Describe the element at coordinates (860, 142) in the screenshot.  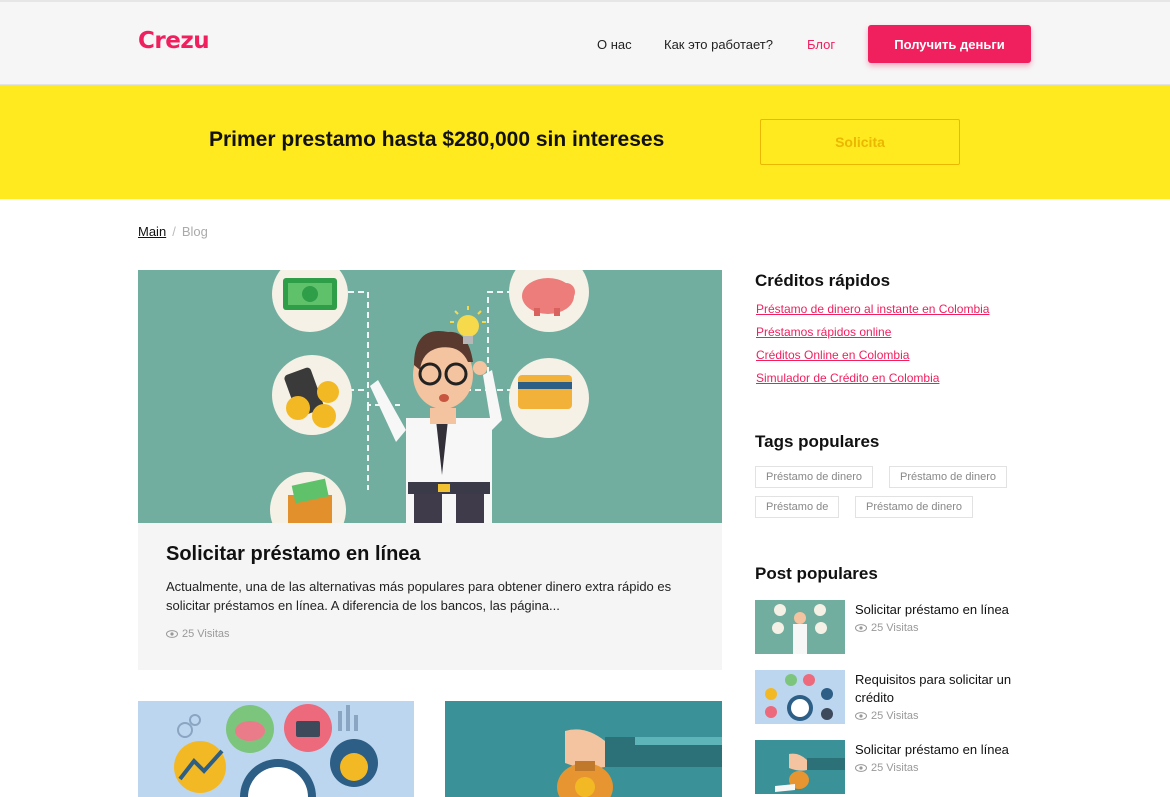
I see `apply-button: Solicita` at that location.